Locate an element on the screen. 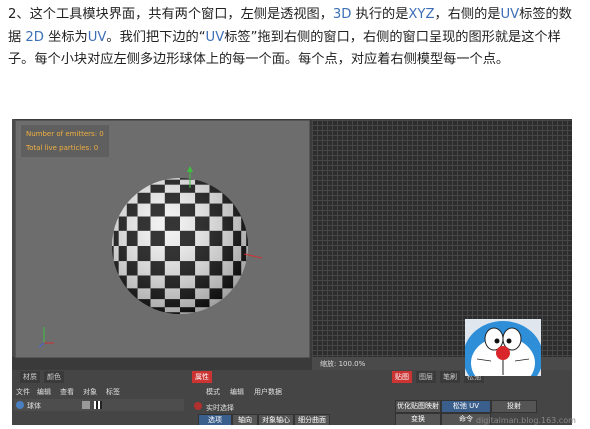 The width and height of the screenshot is (590, 429). sphere-shading is located at coordinates (180, 246).